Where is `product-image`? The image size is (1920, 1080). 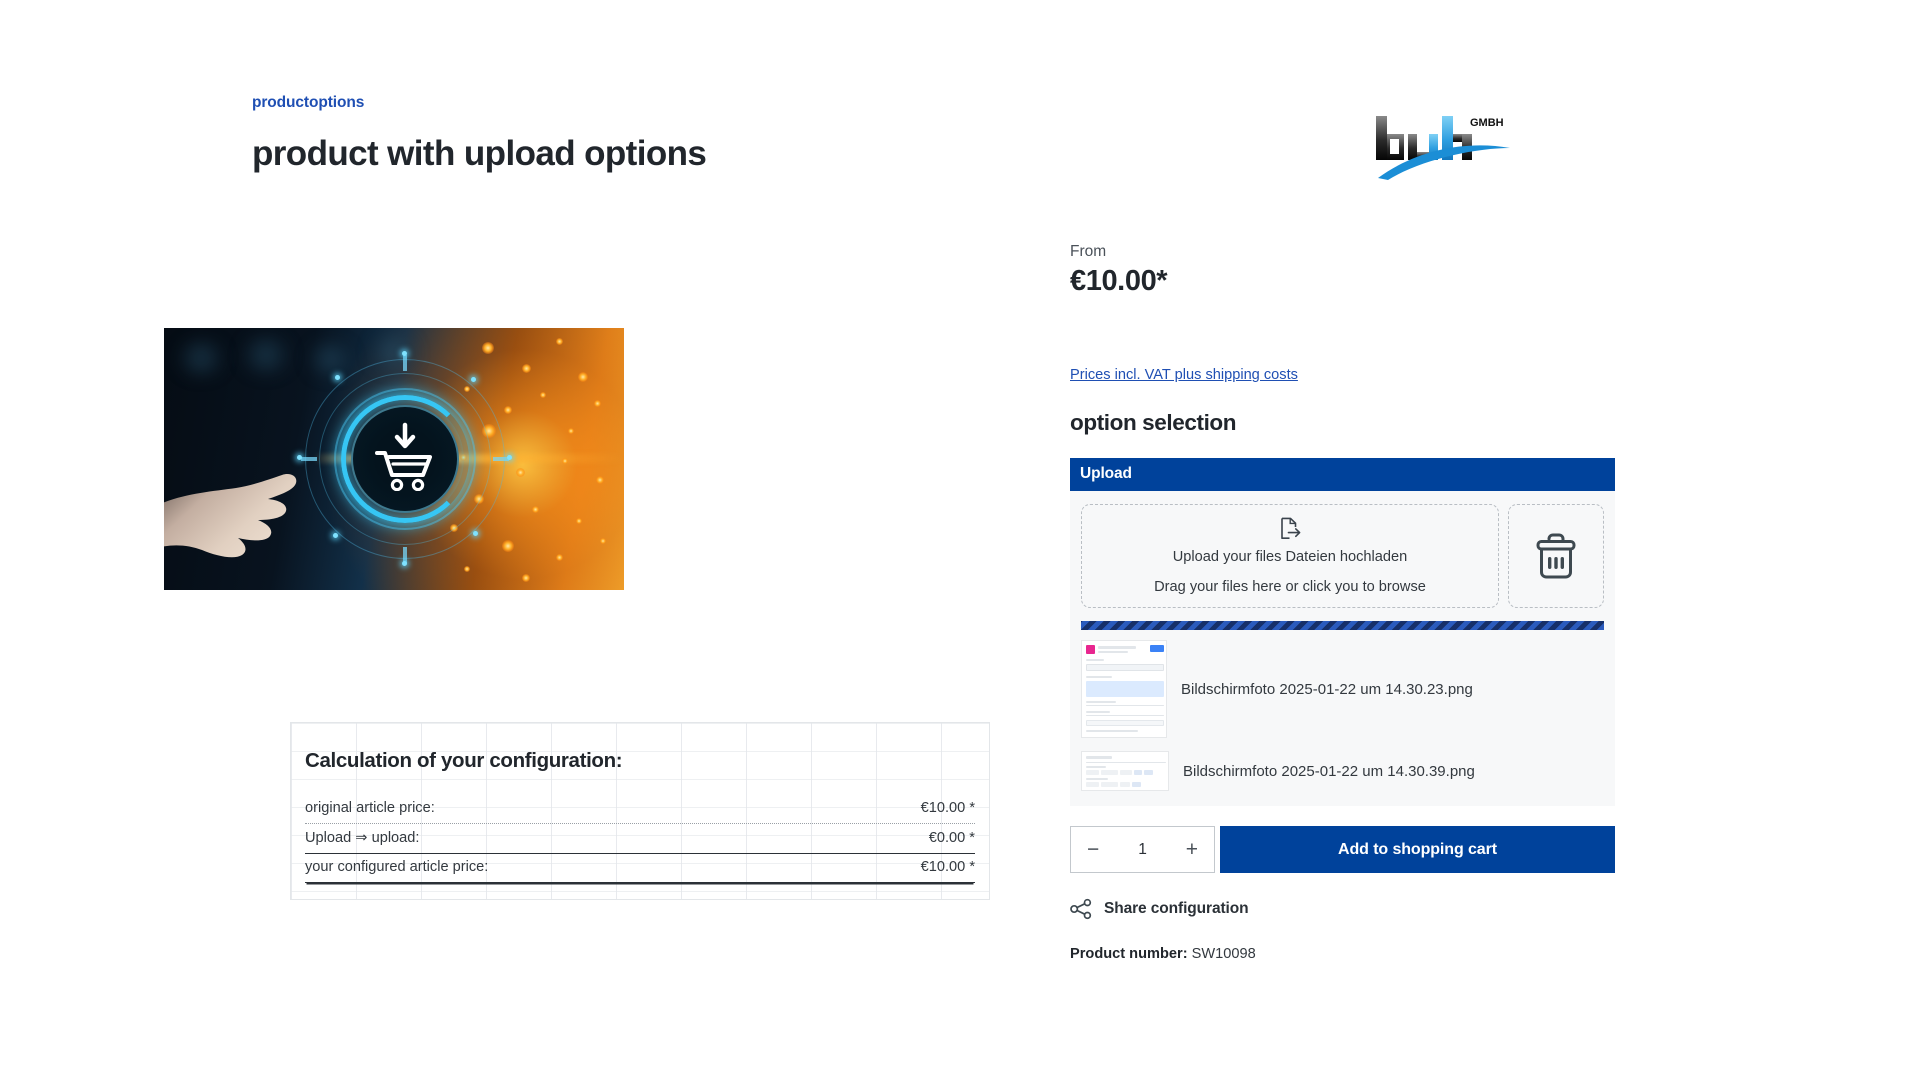
product-image is located at coordinates (394, 459).